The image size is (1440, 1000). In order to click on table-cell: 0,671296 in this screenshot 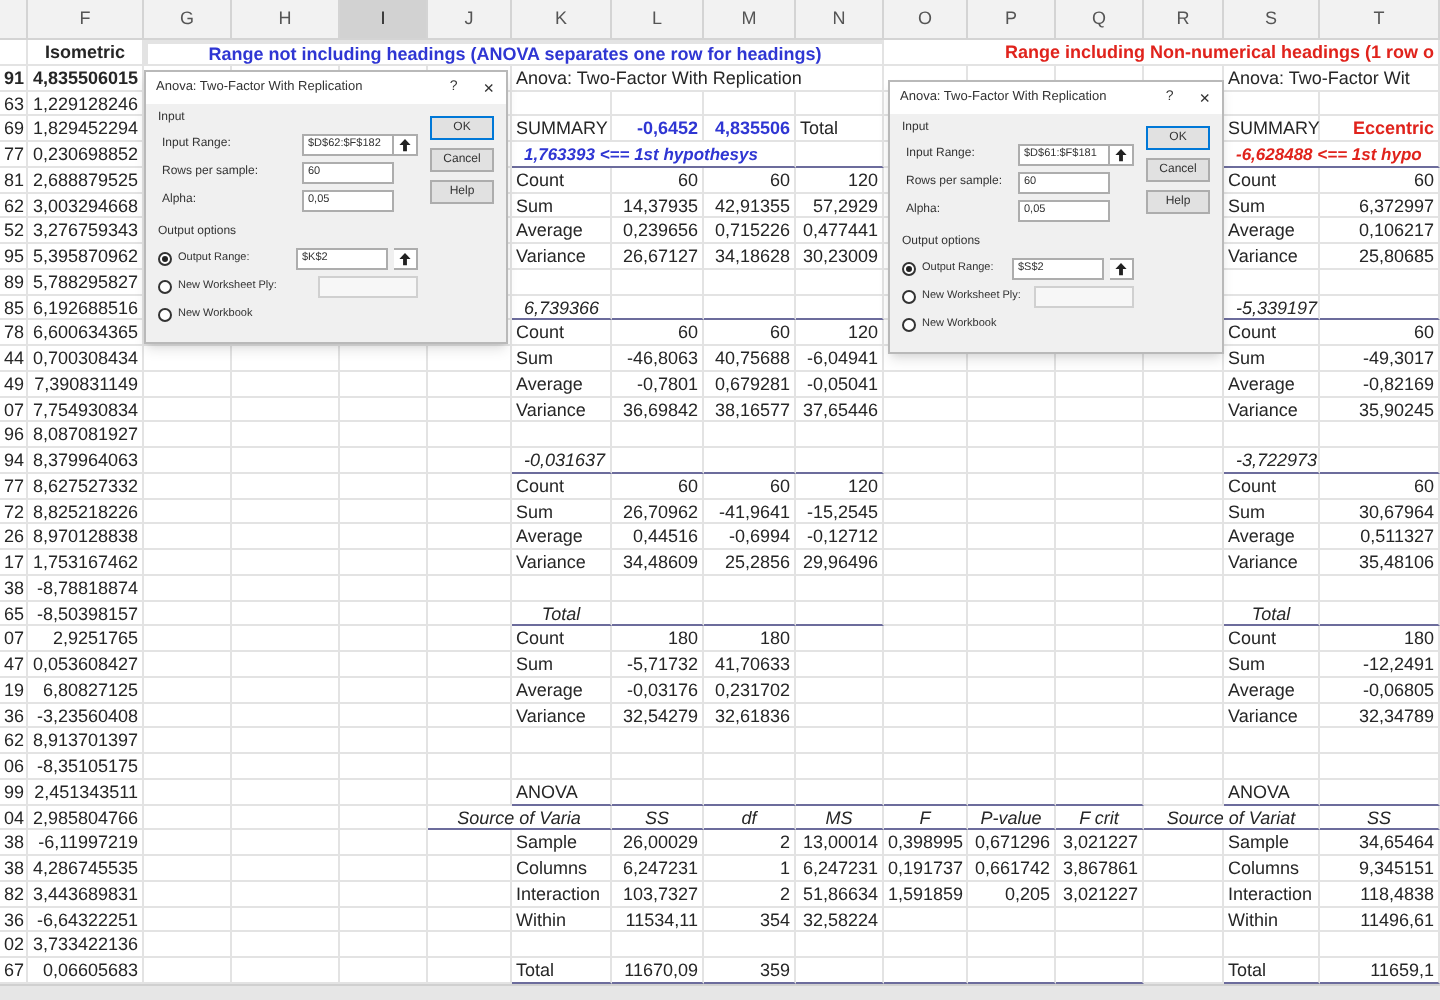, I will do `click(1012, 843)`.